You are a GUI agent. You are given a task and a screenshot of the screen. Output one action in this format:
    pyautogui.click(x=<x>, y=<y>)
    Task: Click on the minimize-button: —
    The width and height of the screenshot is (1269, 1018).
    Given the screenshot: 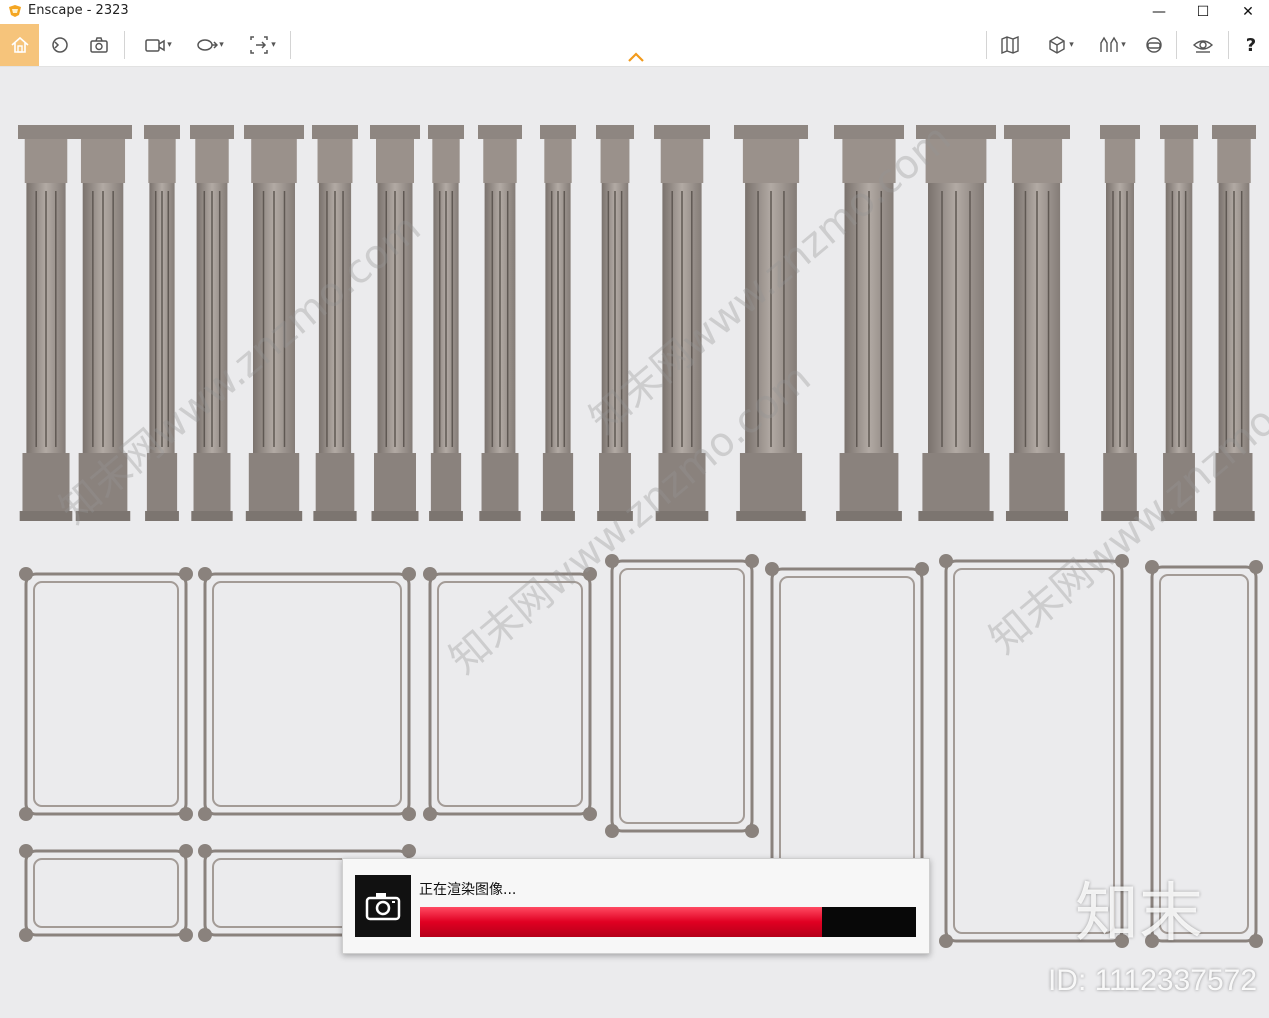 What is the action you would take?
    pyautogui.click(x=1159, y=12)
    